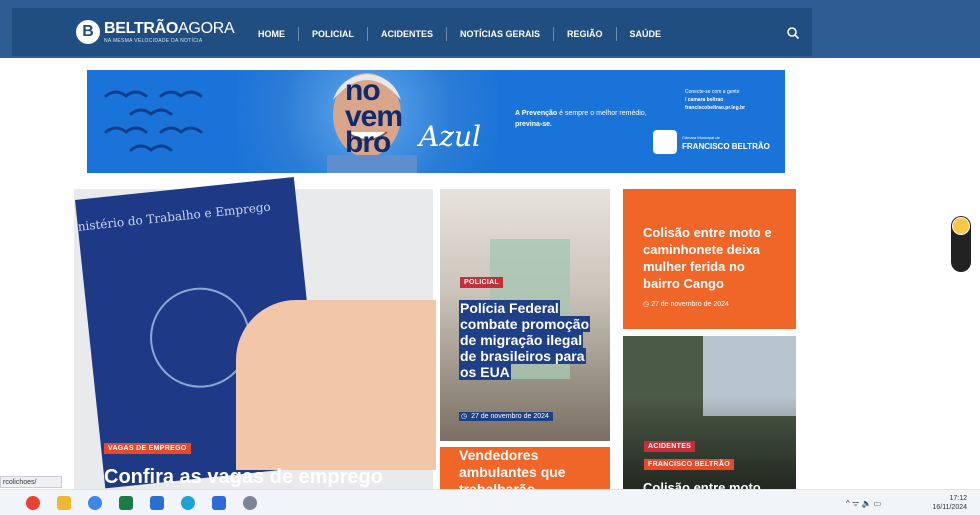 The image size is (980, 515). I want to click on chrome-icon, so click(33, 503).